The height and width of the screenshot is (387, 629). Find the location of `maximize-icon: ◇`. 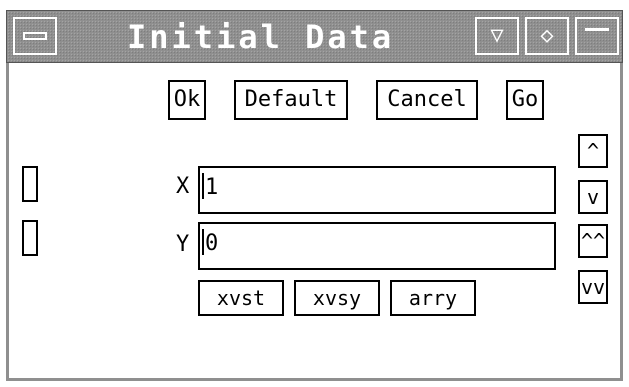

maximize-icon: ◇ is located at coordinates (547, 35).